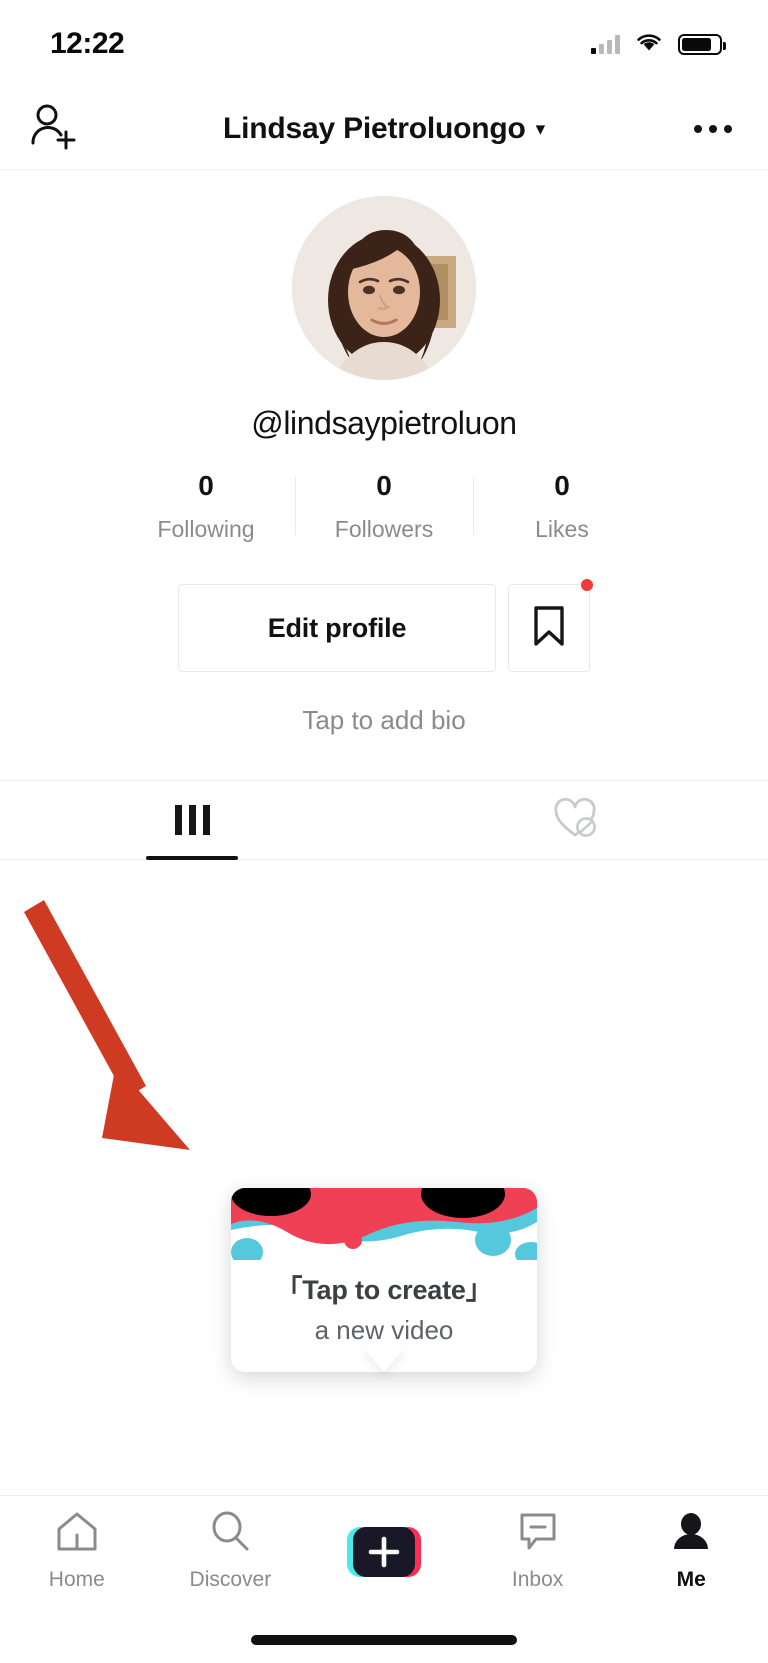  Describe the element at coordinates (192, 858) in the screenshot. I see `tab-active-underline` at that location.